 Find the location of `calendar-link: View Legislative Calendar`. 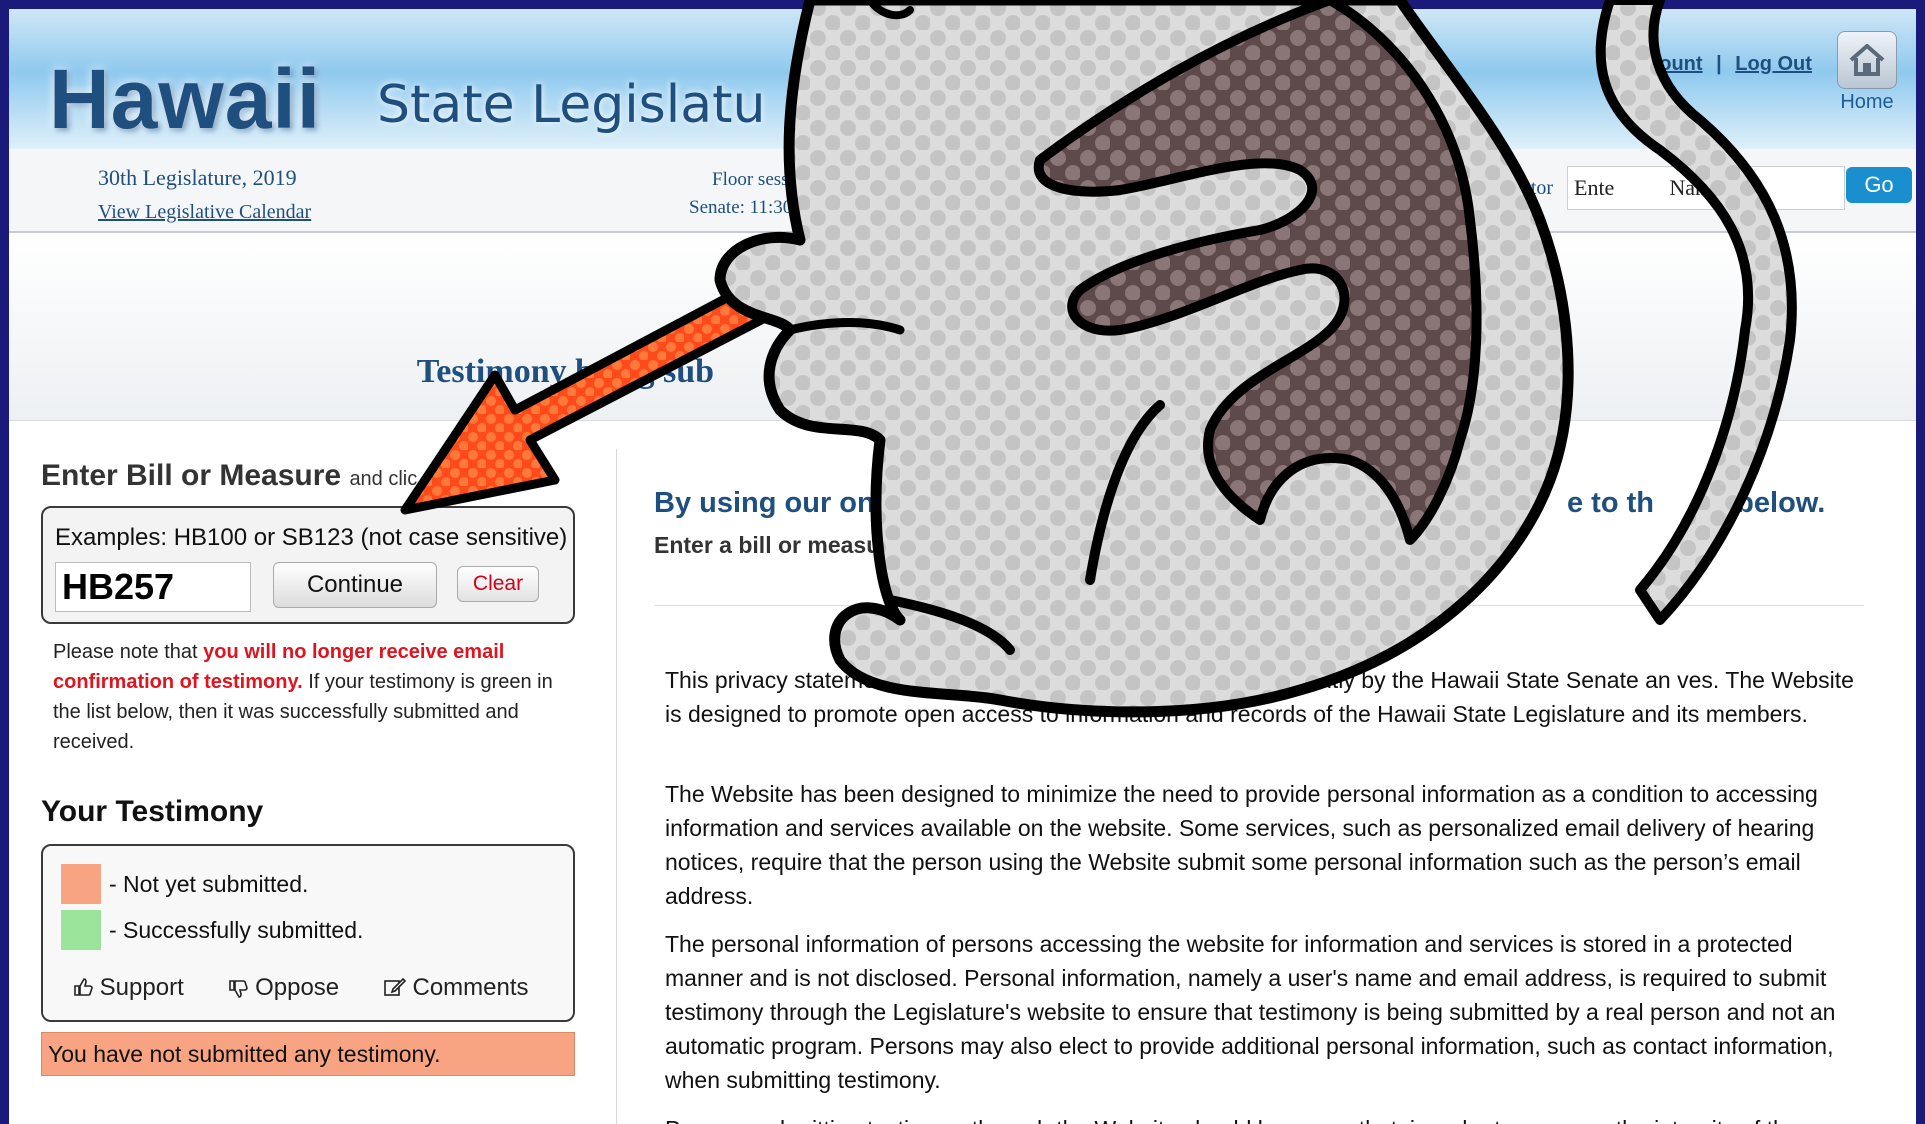

calendar-link: View Legislative Calendar is located at coordinates (204, 212).